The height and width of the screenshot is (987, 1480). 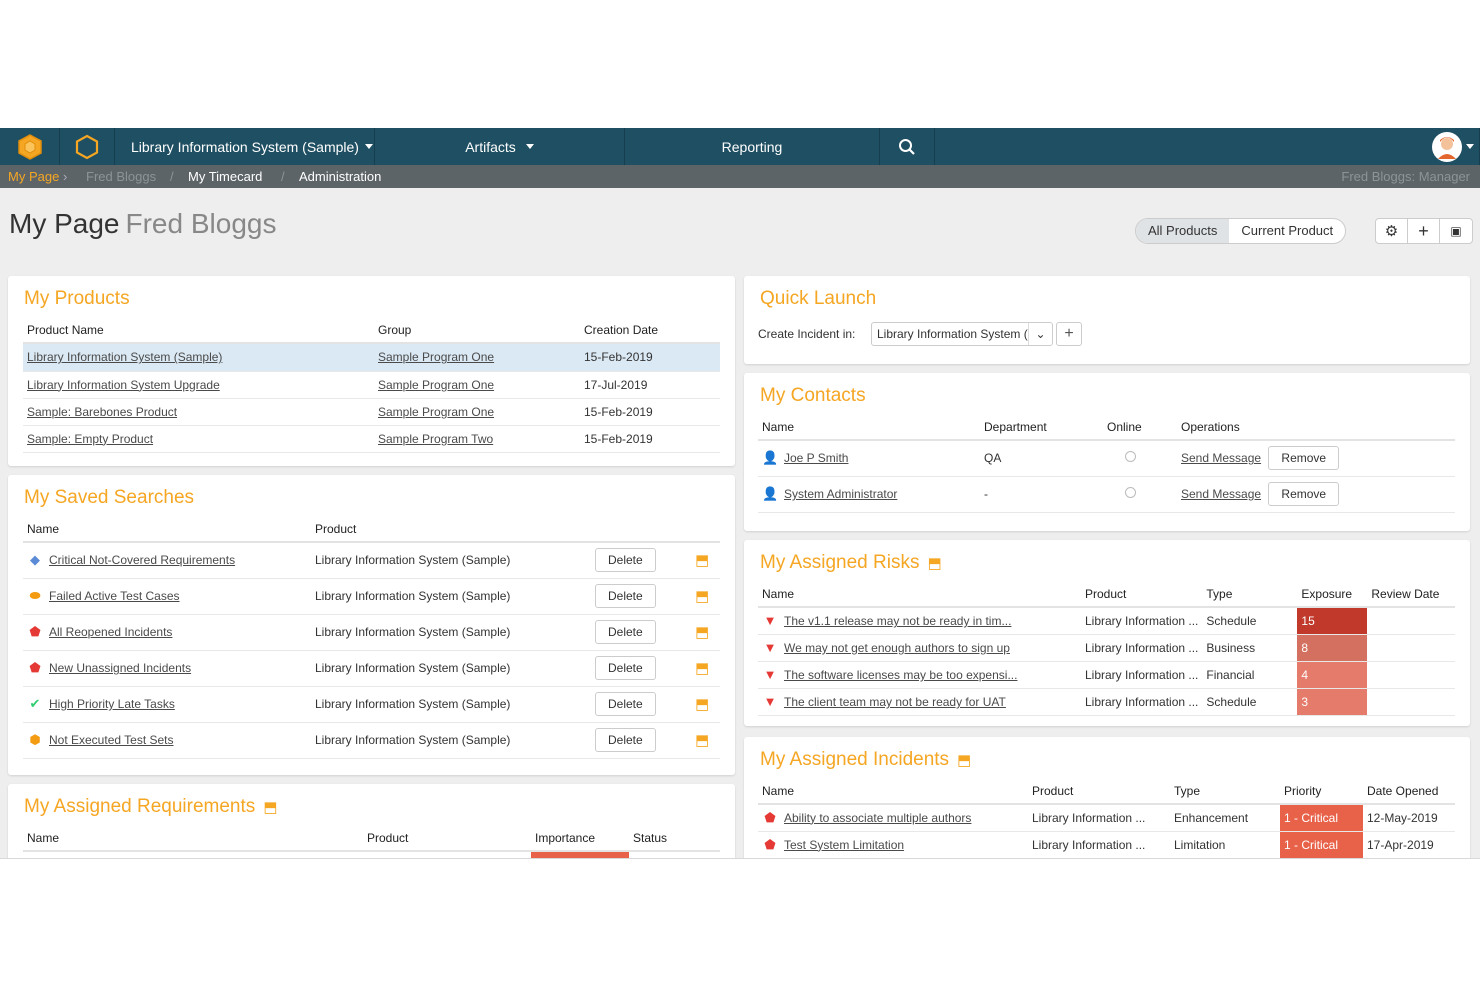 What do you see at coordinates (1316, 427) in the screenshot?
I see `column-header: Operations` at bounding box center [1316, 427].